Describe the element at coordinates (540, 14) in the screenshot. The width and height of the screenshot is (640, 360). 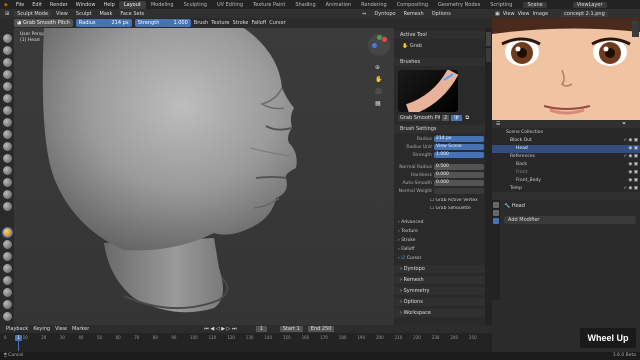
I see `image-menu-image: Image` at that location.